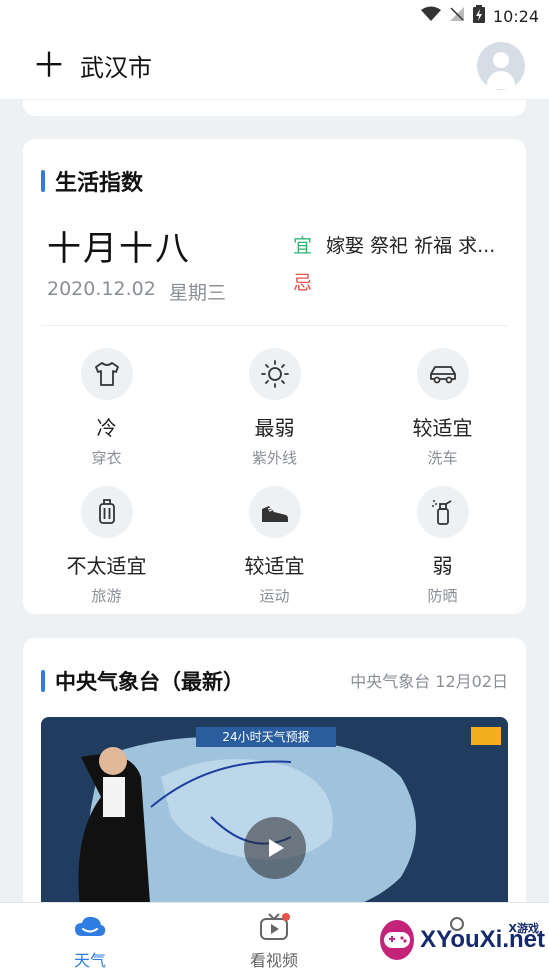 This screenshot has height=976, width=549. Describe the element at coordinates (106, 374) in the screenshot. I see `tshirt-icon` at that location.